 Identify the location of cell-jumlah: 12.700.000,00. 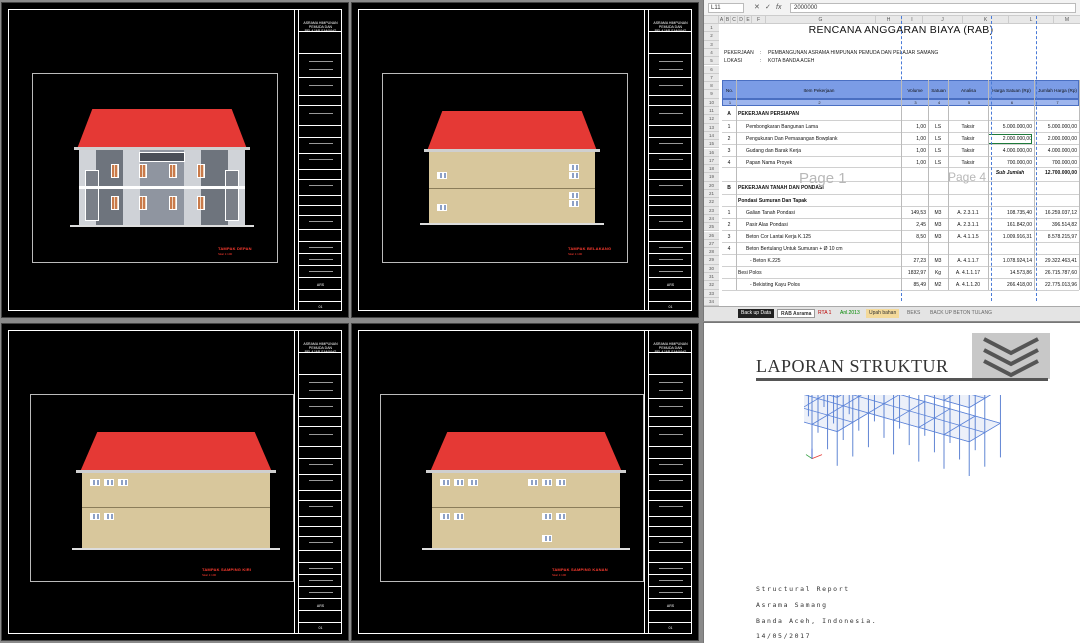
(1055, 173).